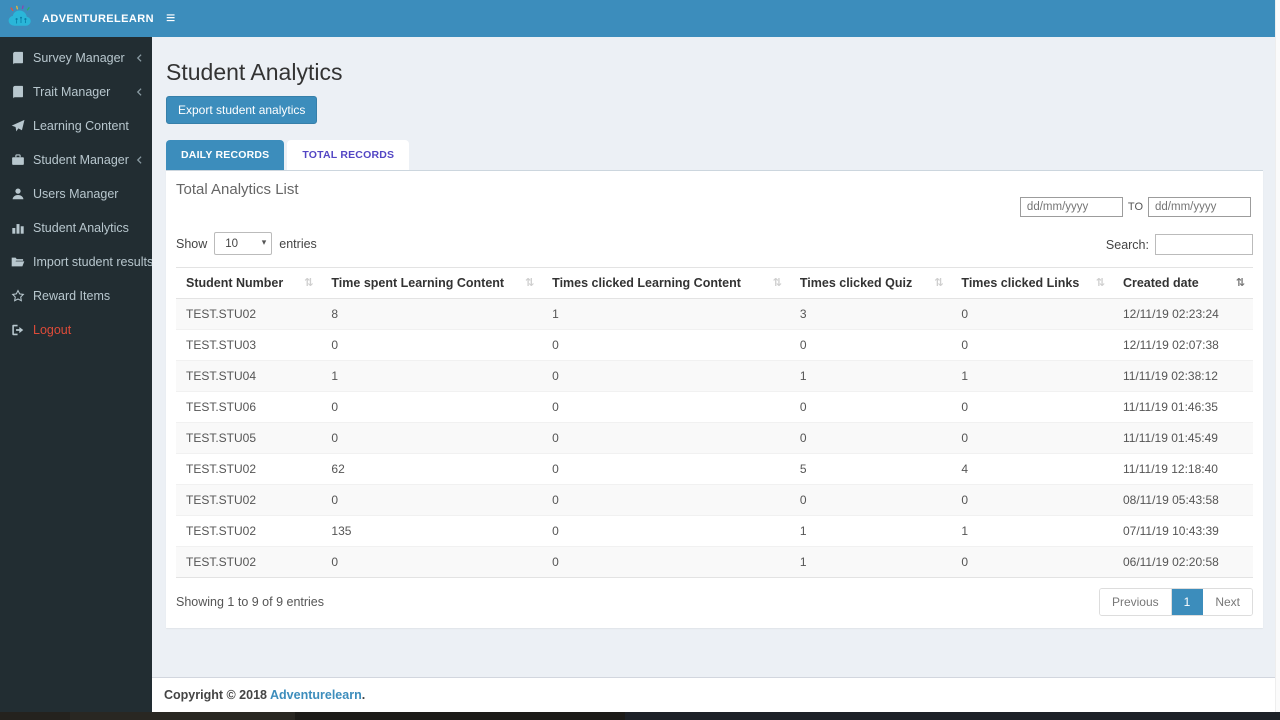 Image resolution: width=1280 pixels, height=720 pixels. What do you see at coordinates (225, 155) in the screenshot?
I see `tab-daily-records: DAILY RECORDS` at bounding box center [225, 155].